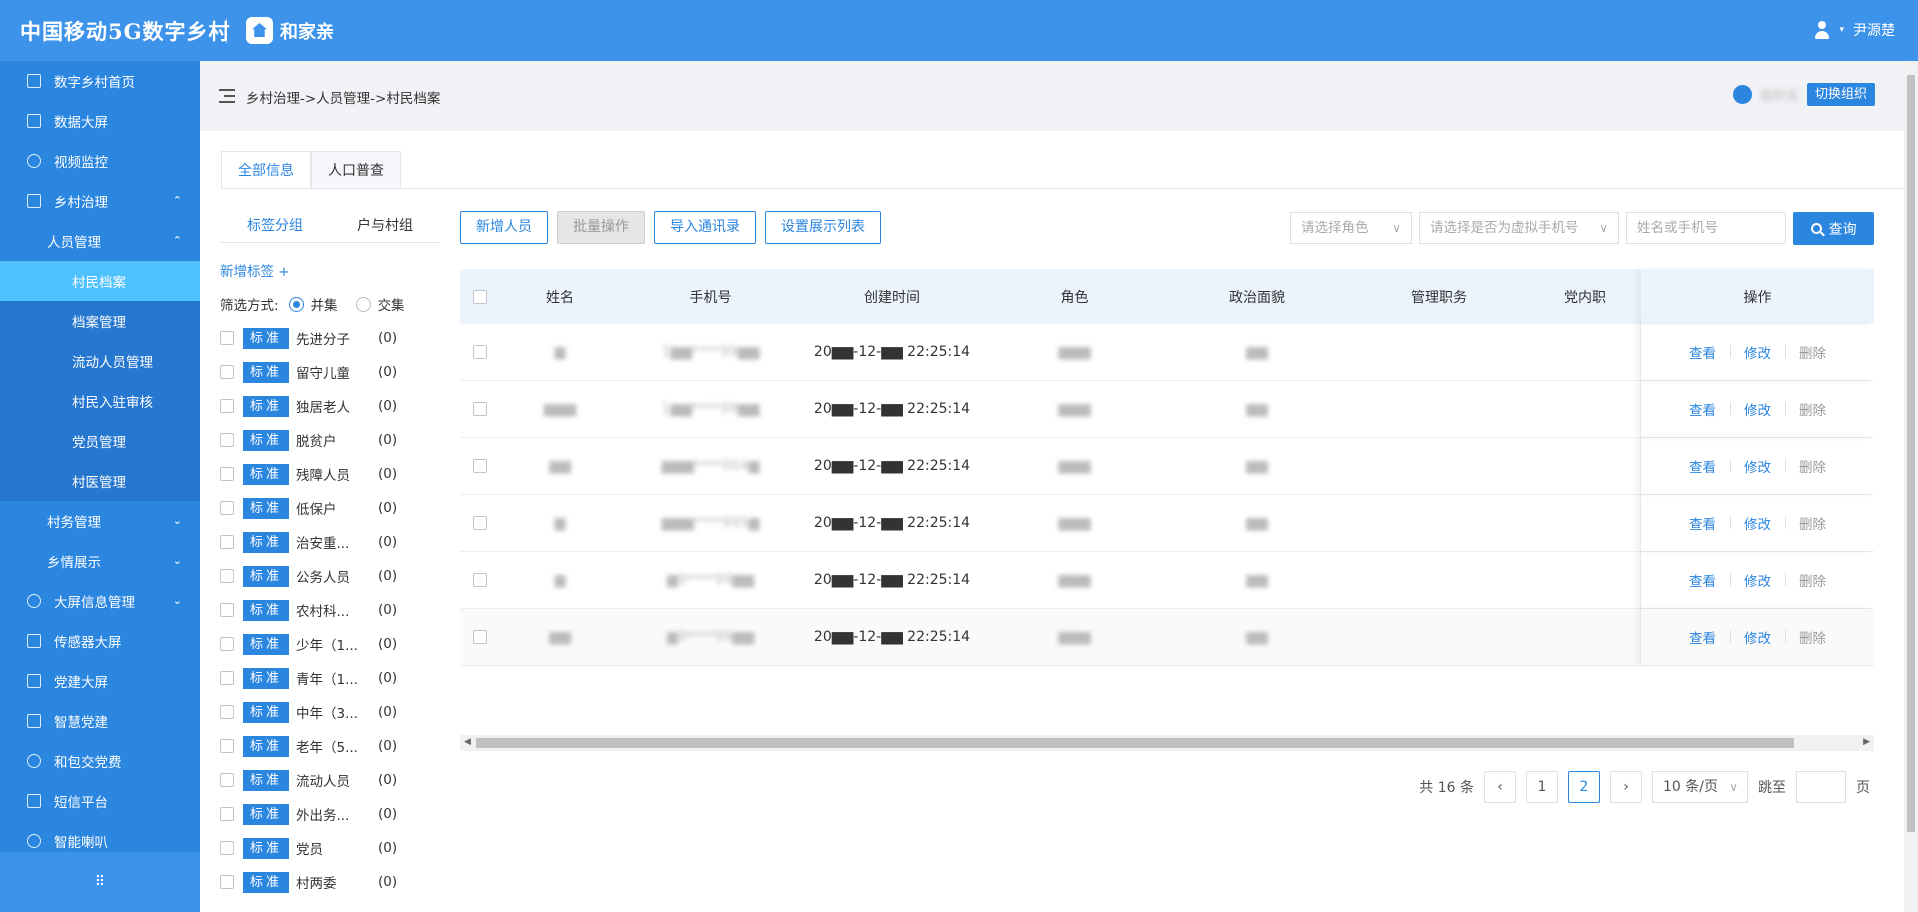 This screenshot has width=1918, height=912. Describe the element at coordinates (1626, 787) in the screenshot. I see `next-page-button: ›` at that location.